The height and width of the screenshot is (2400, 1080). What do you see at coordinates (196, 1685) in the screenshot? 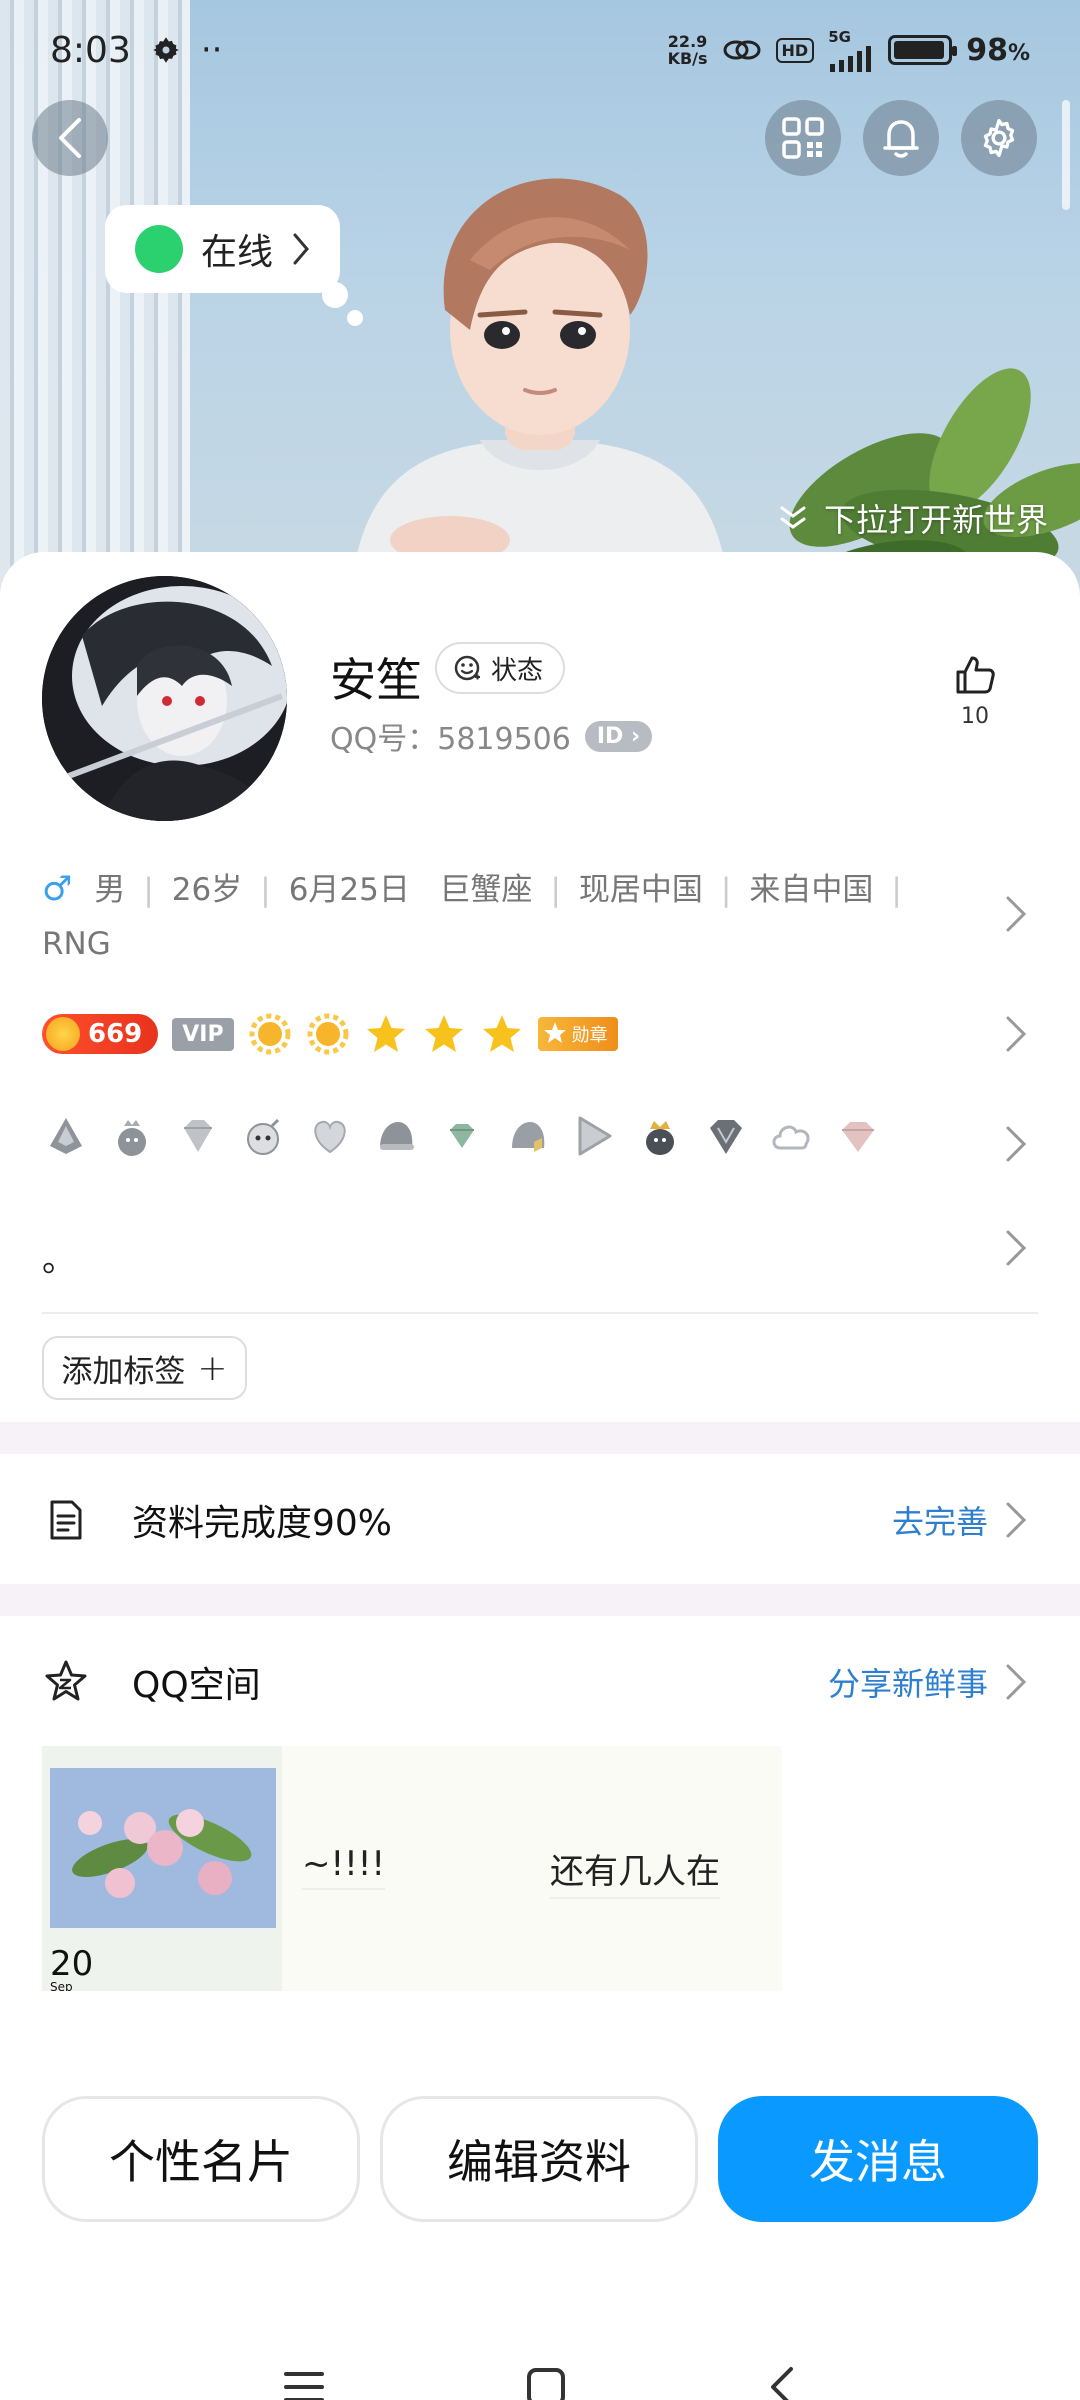
I see `qzone-title: QQ空间` at bounding box center [196, 1685].